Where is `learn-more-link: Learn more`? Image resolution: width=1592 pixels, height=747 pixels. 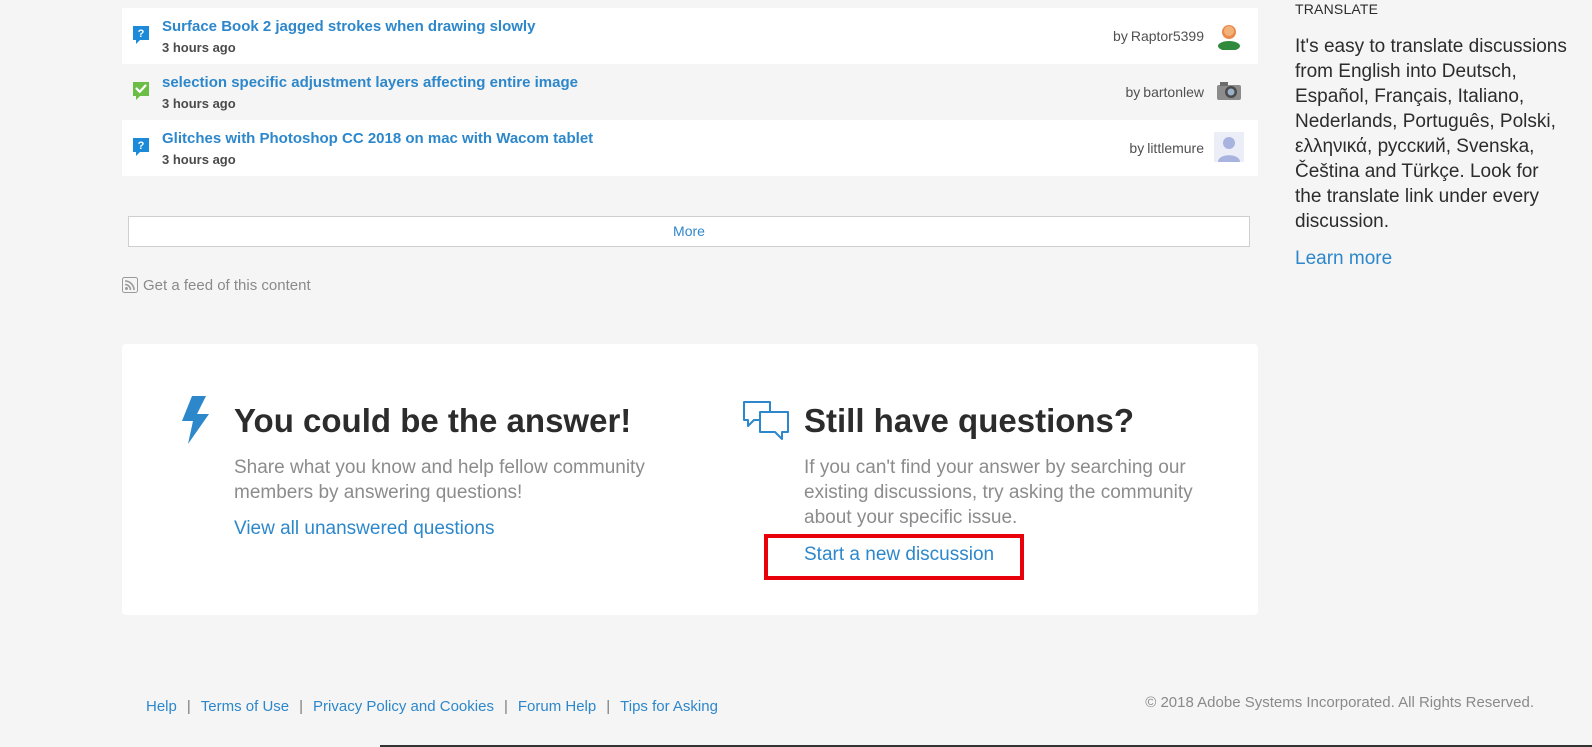 learn-more-link: Learn more is located at coordinates (1432, 259).